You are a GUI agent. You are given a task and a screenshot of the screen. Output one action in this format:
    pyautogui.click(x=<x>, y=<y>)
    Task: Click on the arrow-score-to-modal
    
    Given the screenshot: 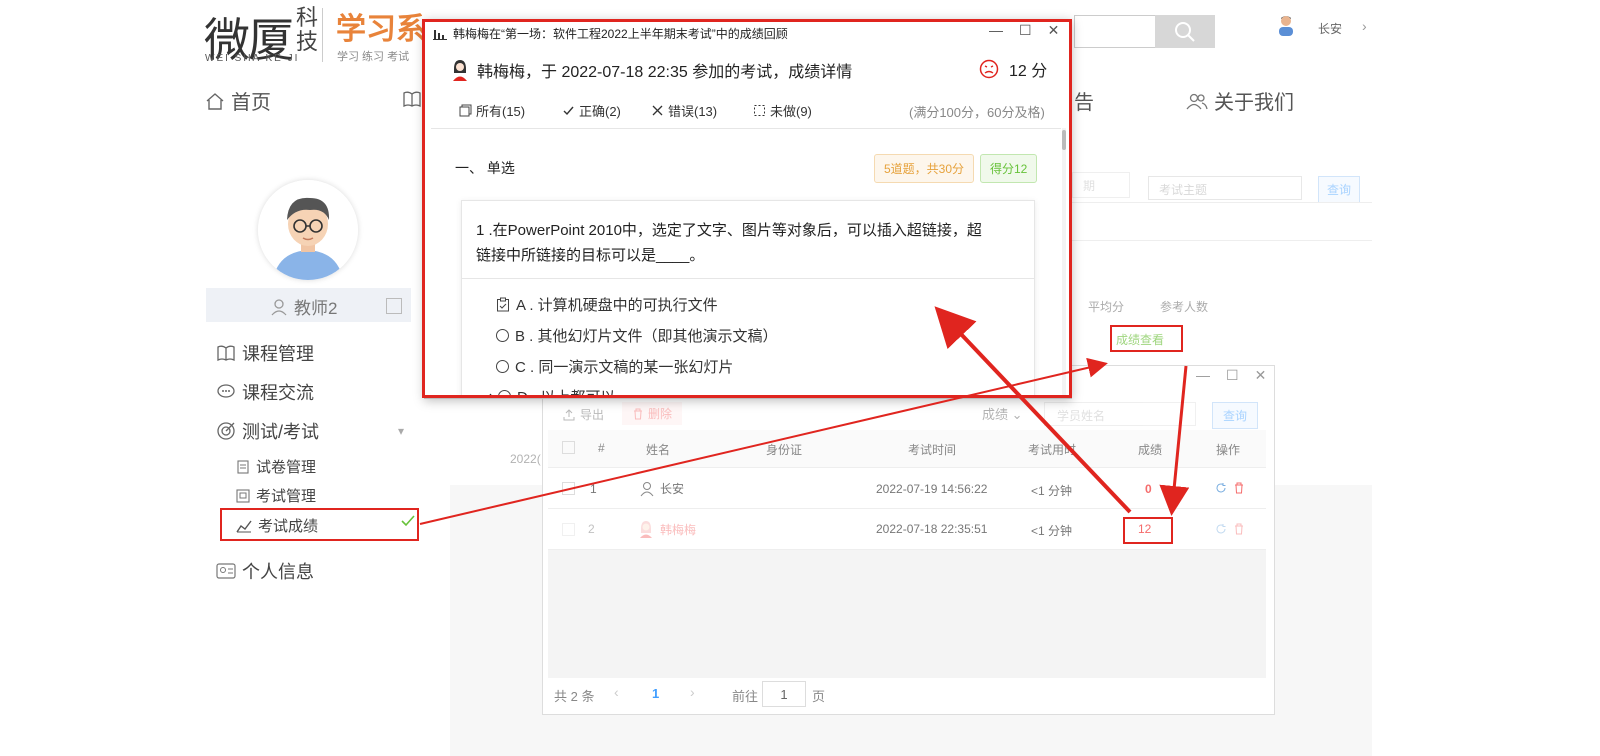 What is the action you would take?
    pyautogui.click(x=1033, y=410)
    